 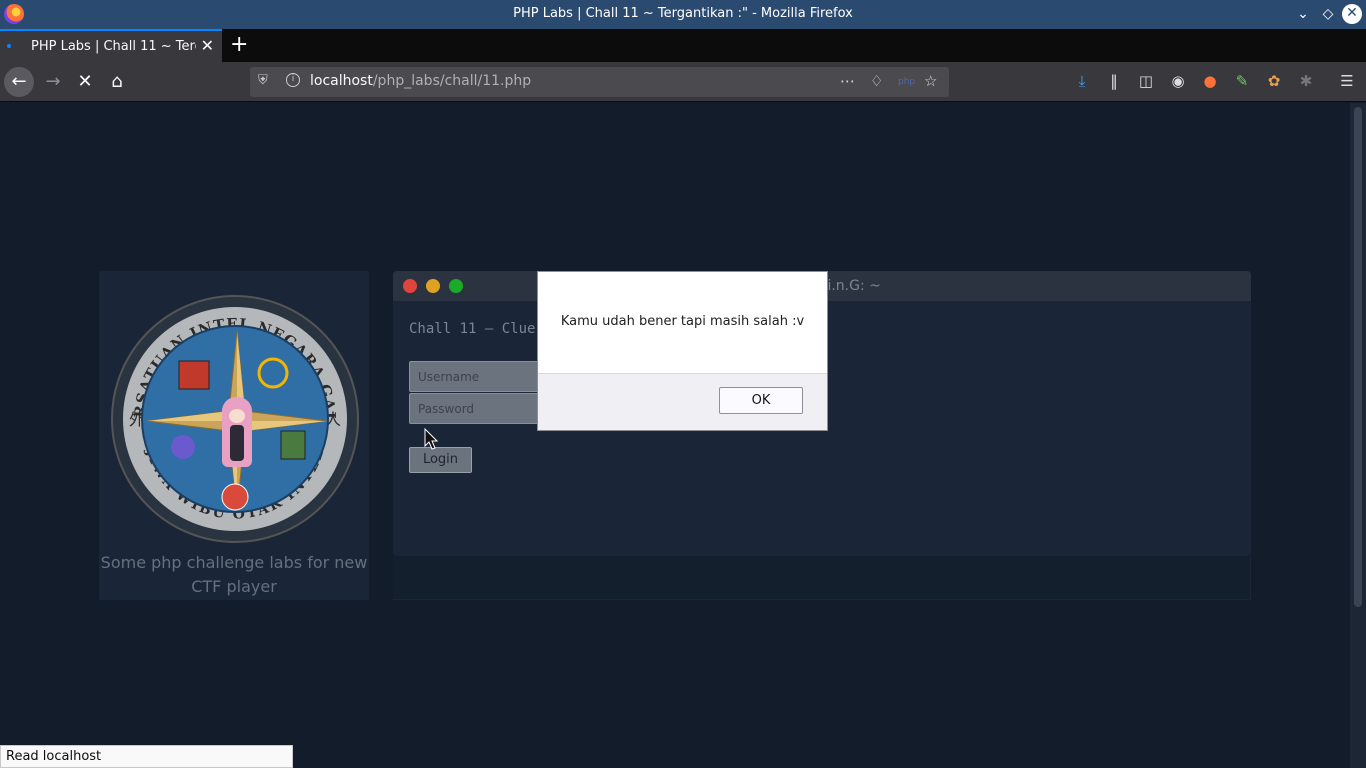 What do you see at coordinates (293, 80) in the screenshot?
I see `site-info-icon: i` at bounding box center [293, 80].